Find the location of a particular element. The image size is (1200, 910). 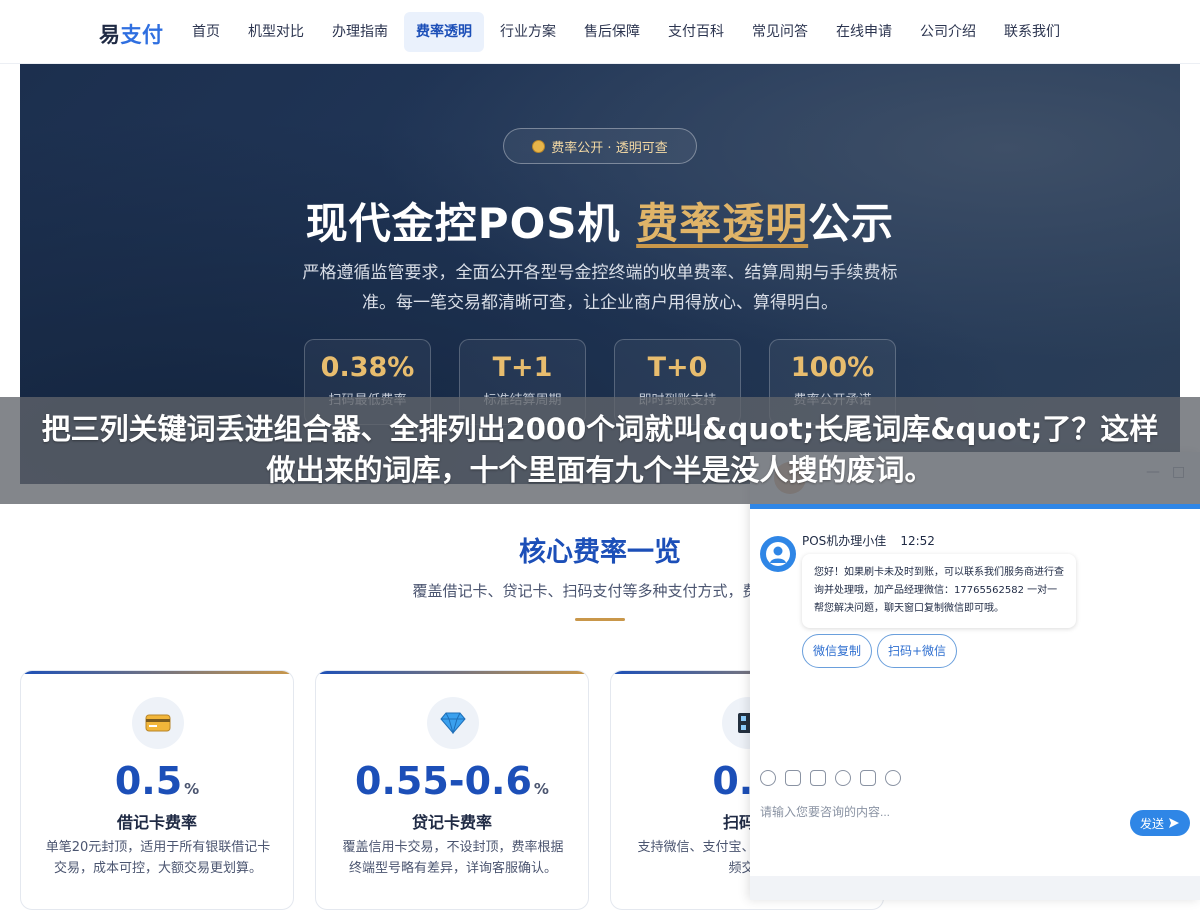

hero-badge-text: 费率公开 · 透明可查 is located at coordinates (609, 148).